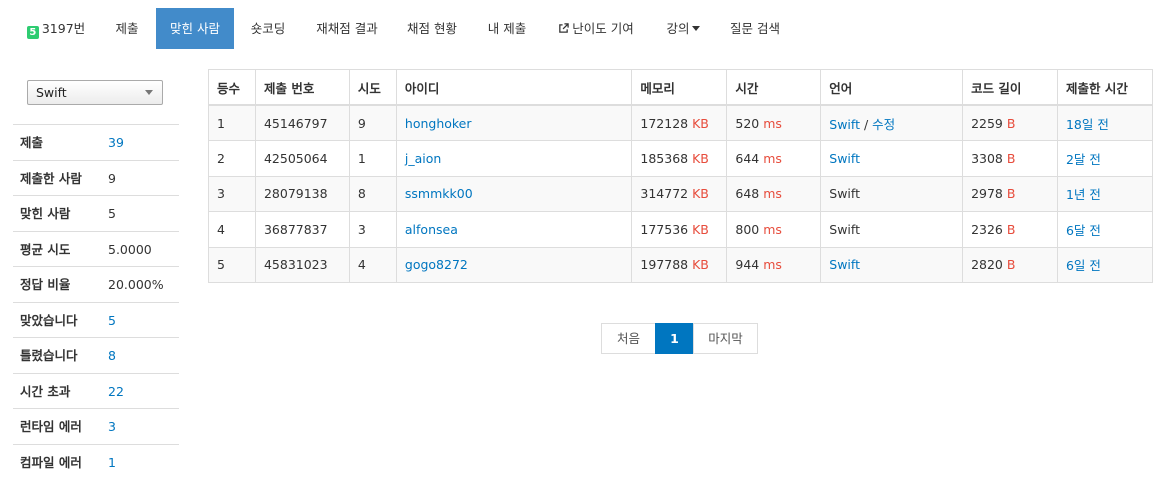 This screenshot has width=1160, height=479. What do you see at coordinates (112, 178) in the screenshot?
I see `stat-value: 9` at bounding box center [112, 178].